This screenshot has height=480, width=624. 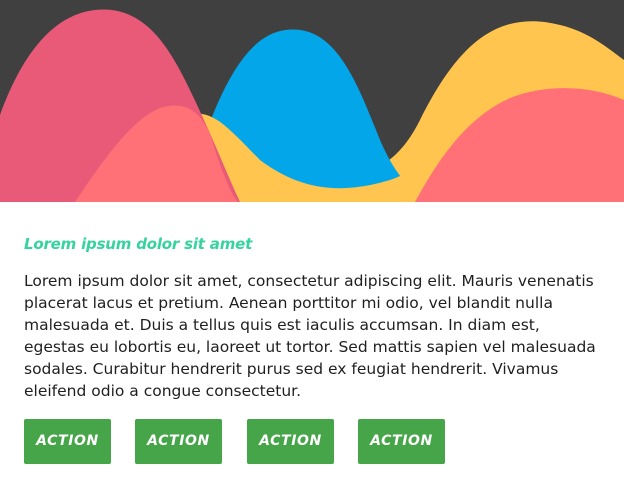 I want to click on card-title: Lorem ipsum dolor sit amet, so click(x=138, y=244).